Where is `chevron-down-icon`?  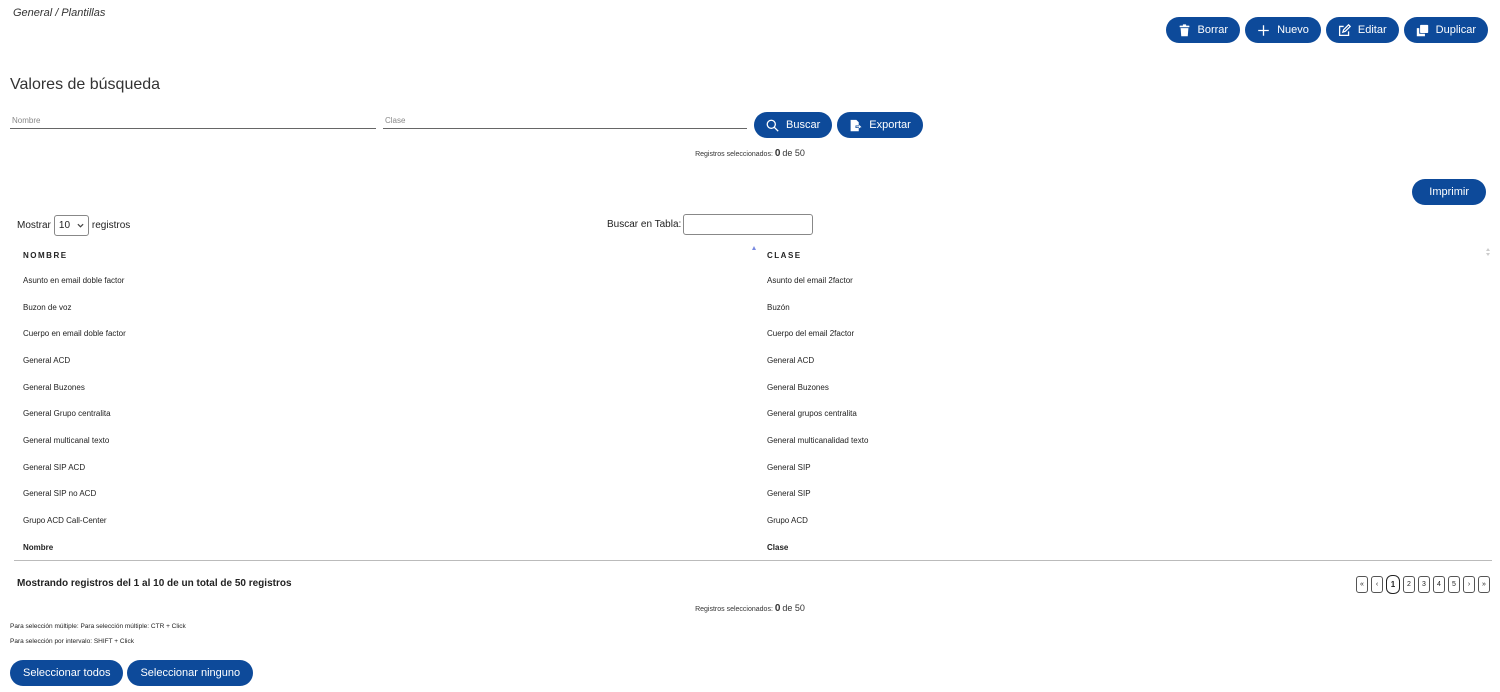
chevron-down-icon is located at coordinates (80, 225).